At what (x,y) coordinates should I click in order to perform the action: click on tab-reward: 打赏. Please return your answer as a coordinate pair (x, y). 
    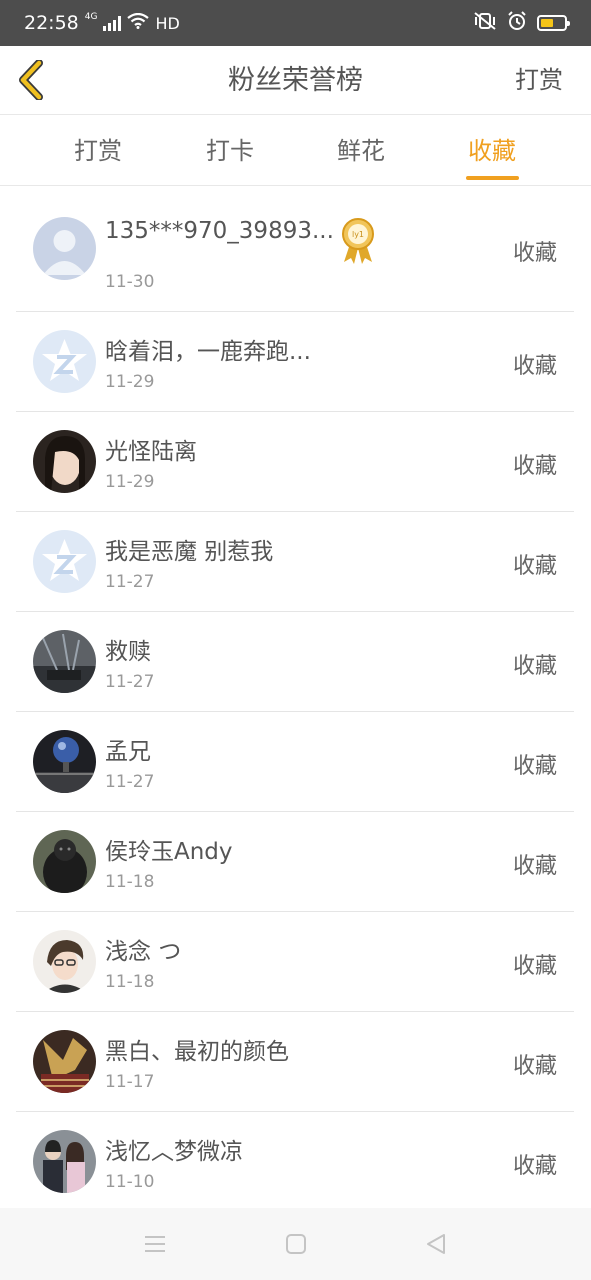
    Looking at the image, I should click on (98, 151).